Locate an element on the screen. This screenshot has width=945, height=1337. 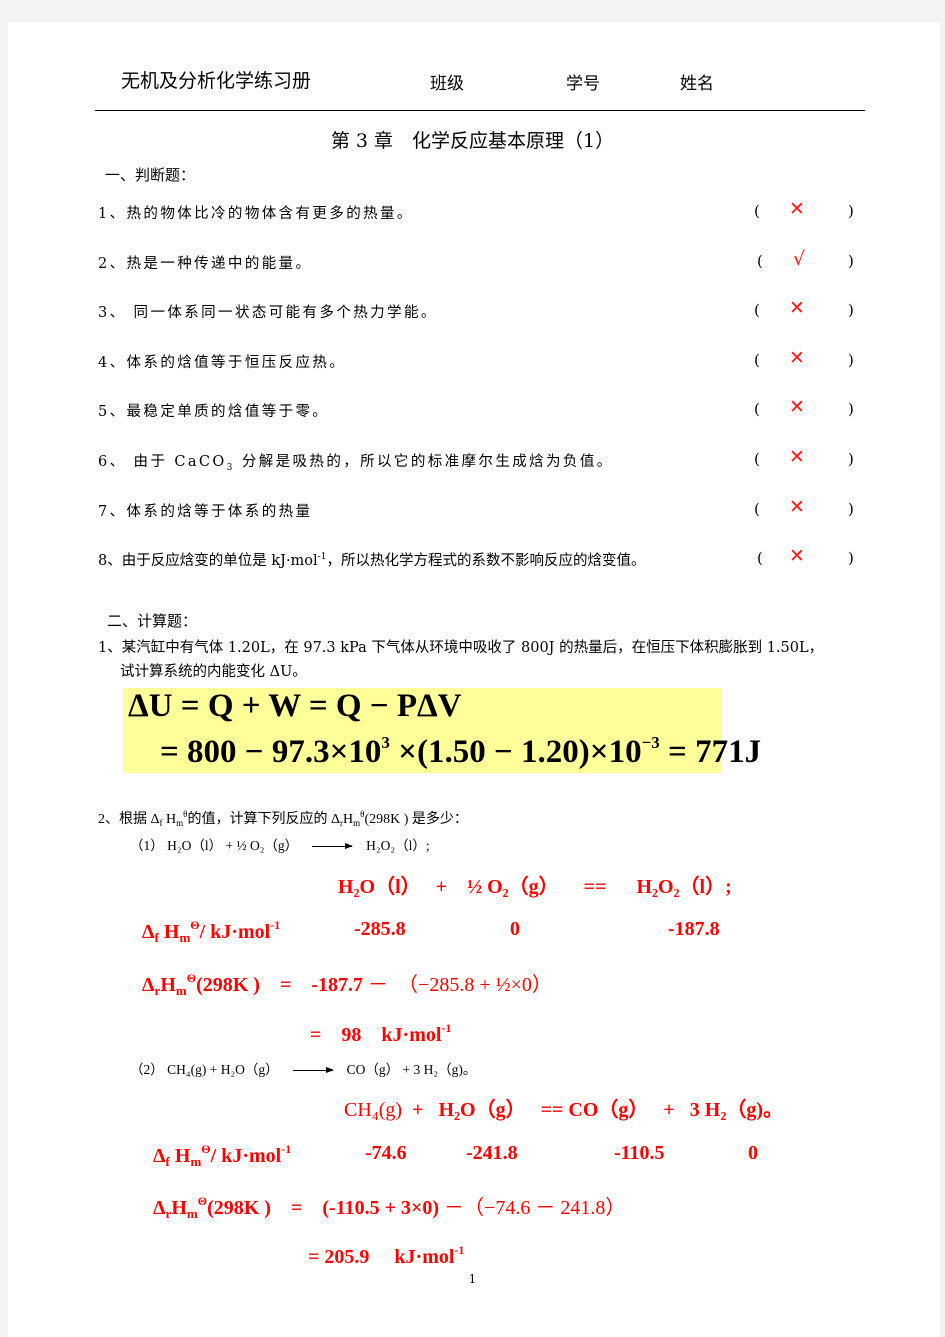
answer-2-1-dfhm-label: Δf HmΘ/ kJ·mol-1 is located at coordinates (211, 931).